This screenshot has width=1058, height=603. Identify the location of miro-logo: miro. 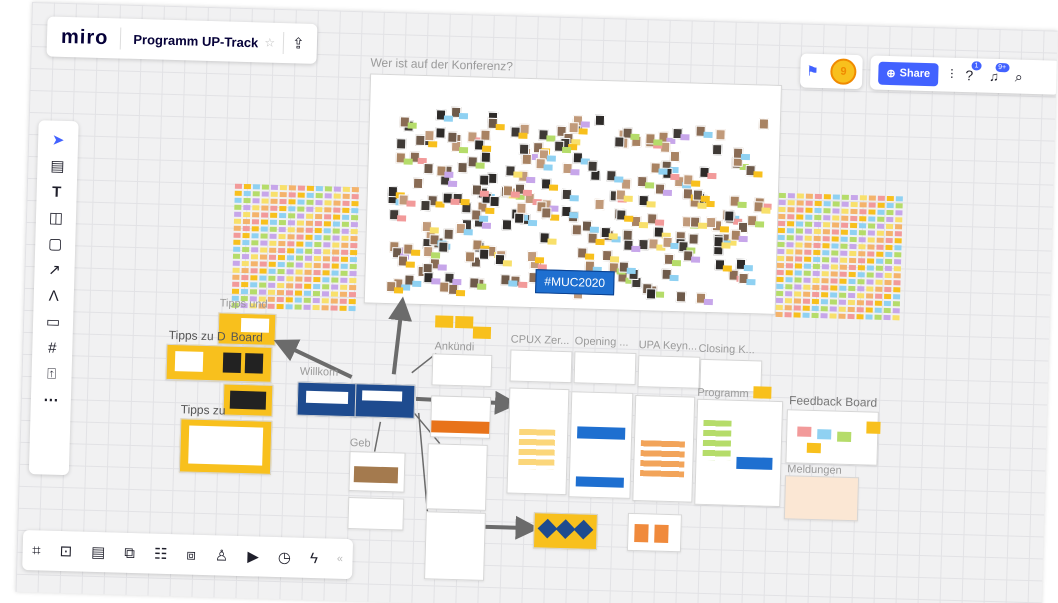
(85, 37).